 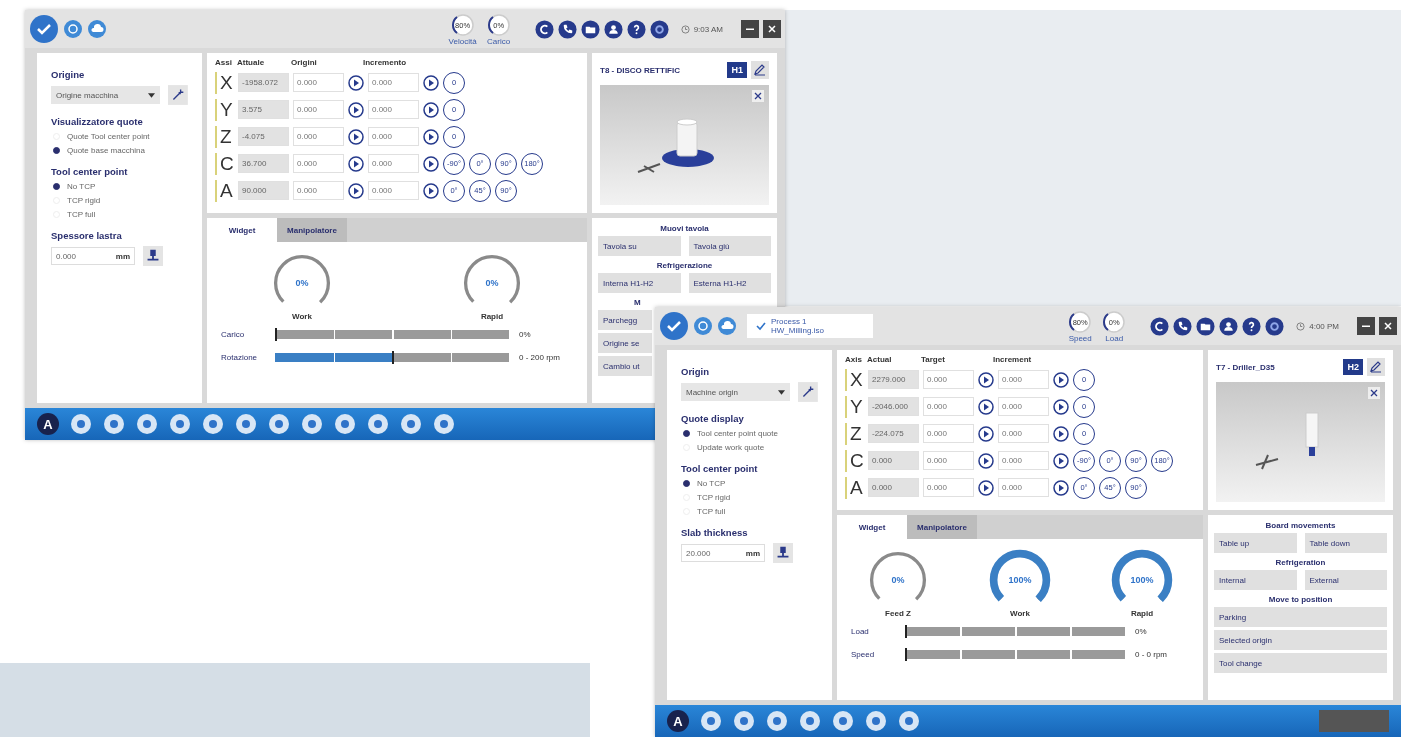 What do you see at coordinates (723, 553) in the screenshot?
I see `thickness-field: 20.000 mm` at bounding box center [723, 553].